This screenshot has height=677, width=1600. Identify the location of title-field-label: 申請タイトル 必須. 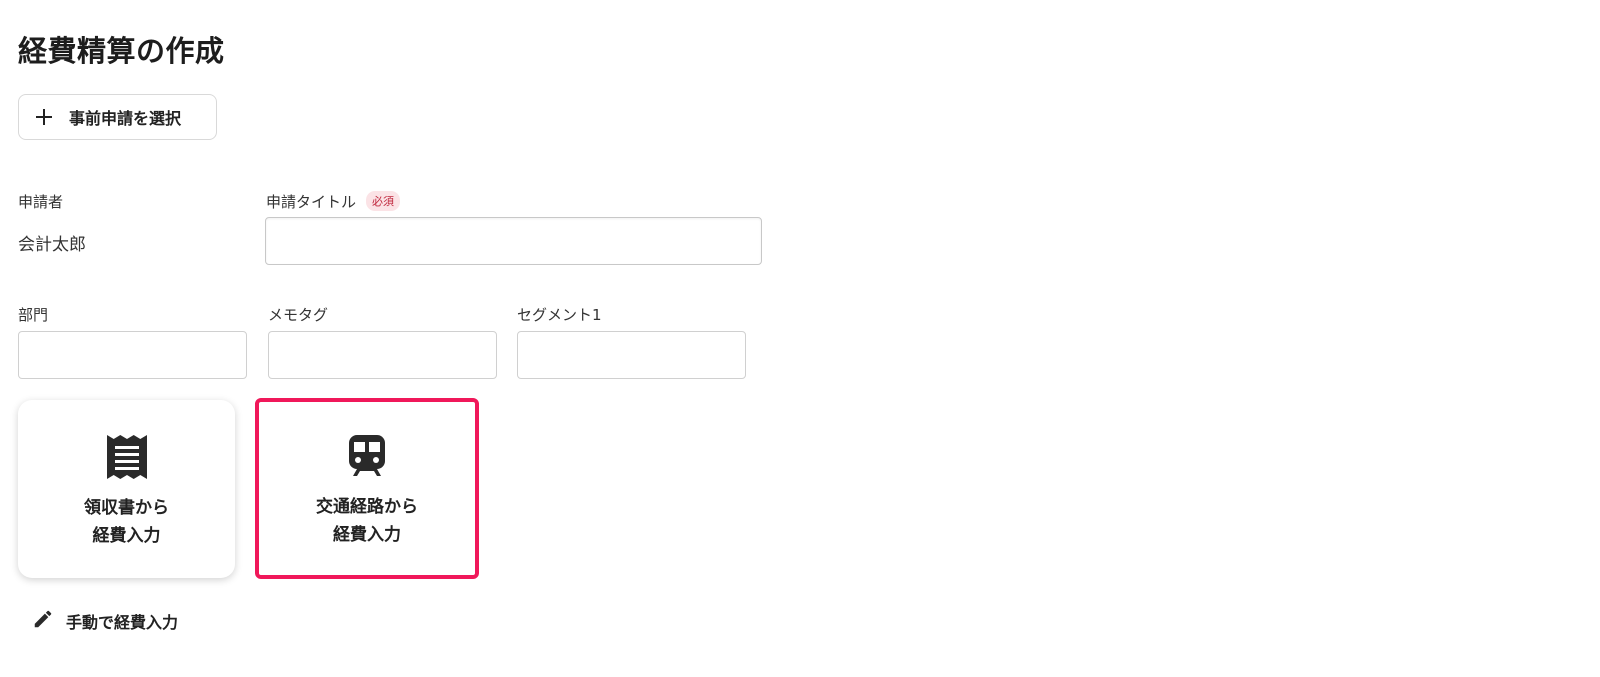
(333, 201).